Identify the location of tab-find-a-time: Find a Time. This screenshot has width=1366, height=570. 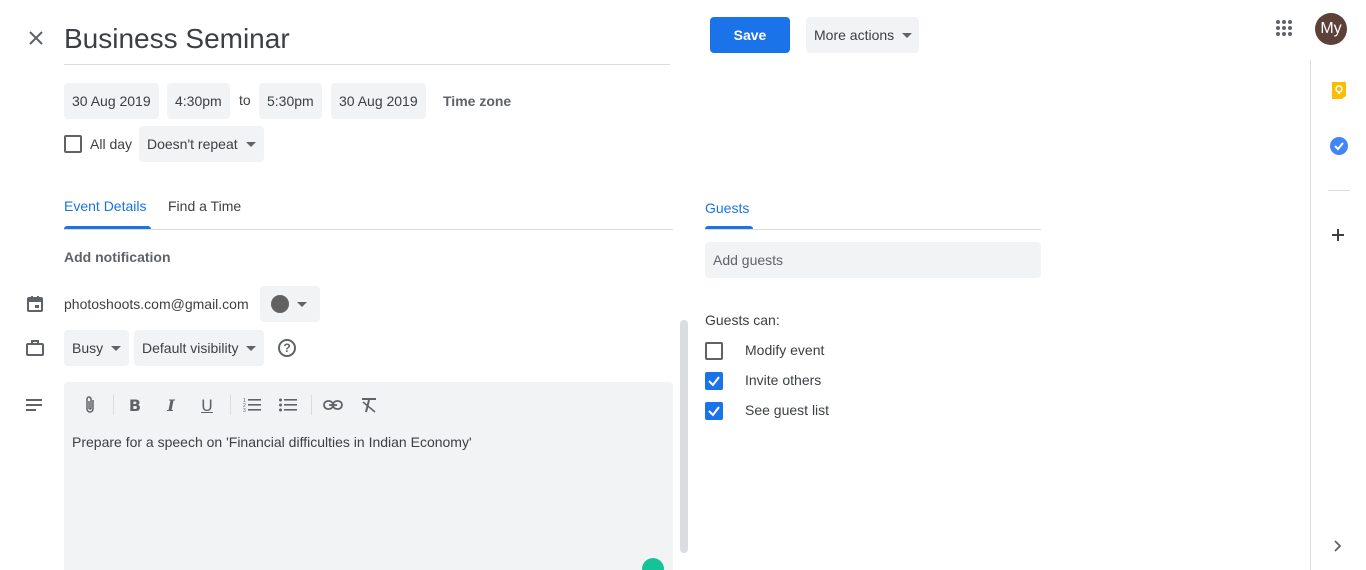
(204, 214).